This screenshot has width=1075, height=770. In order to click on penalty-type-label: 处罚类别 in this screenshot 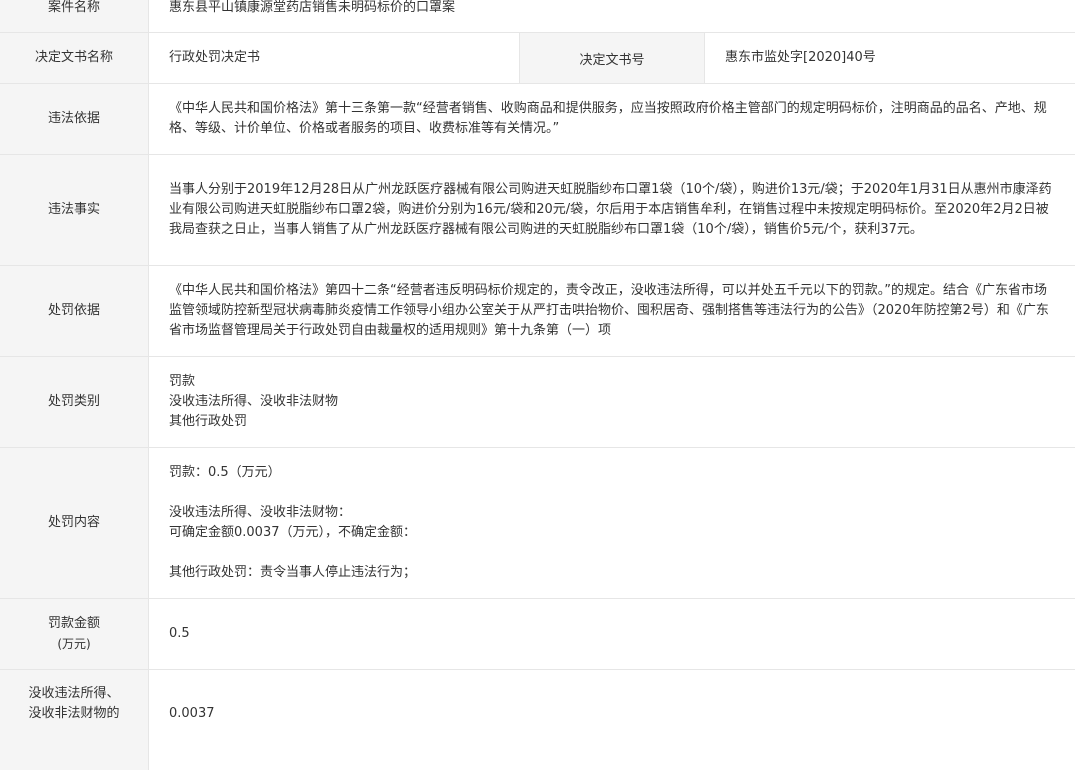, I will do `click(74, 402)`.